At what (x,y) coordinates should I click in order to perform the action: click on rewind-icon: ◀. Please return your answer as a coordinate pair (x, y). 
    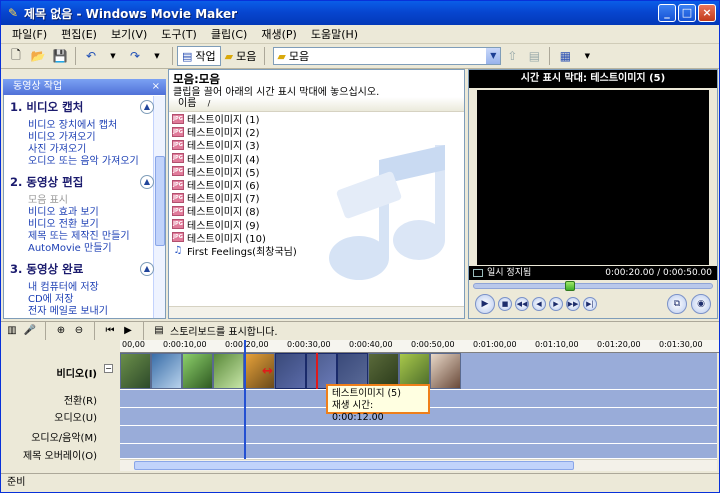
    Looking at the image, I should click on (539, 304).